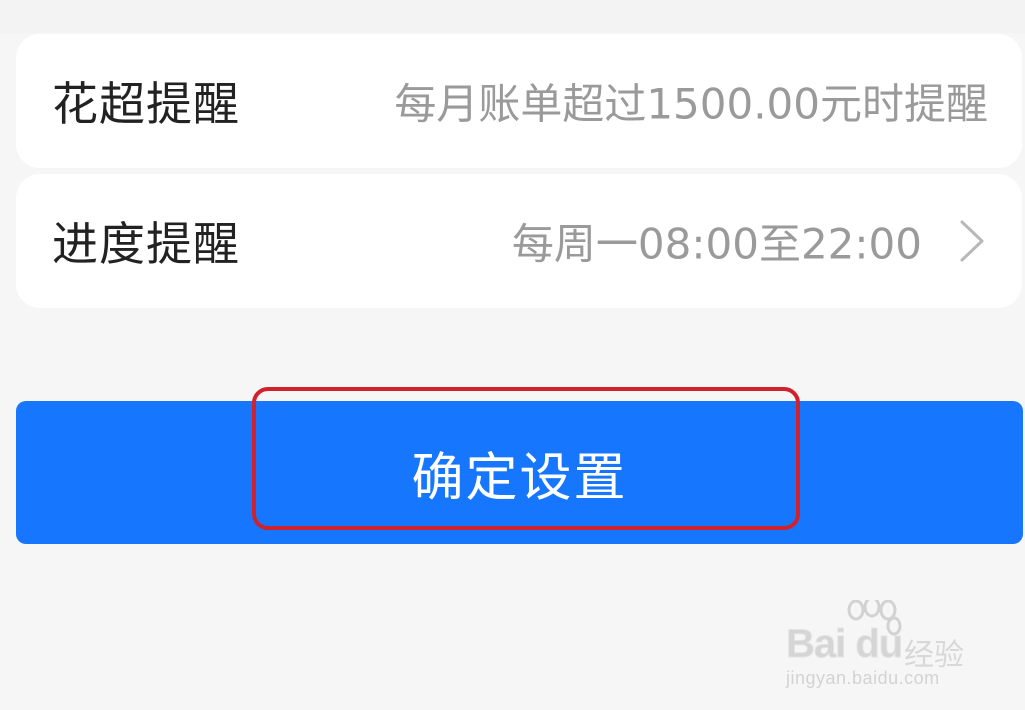  What do you see at coordinates (972, 241) in the screenshot?
I see `chevron-right-icon` at bounding box center [972, 241].